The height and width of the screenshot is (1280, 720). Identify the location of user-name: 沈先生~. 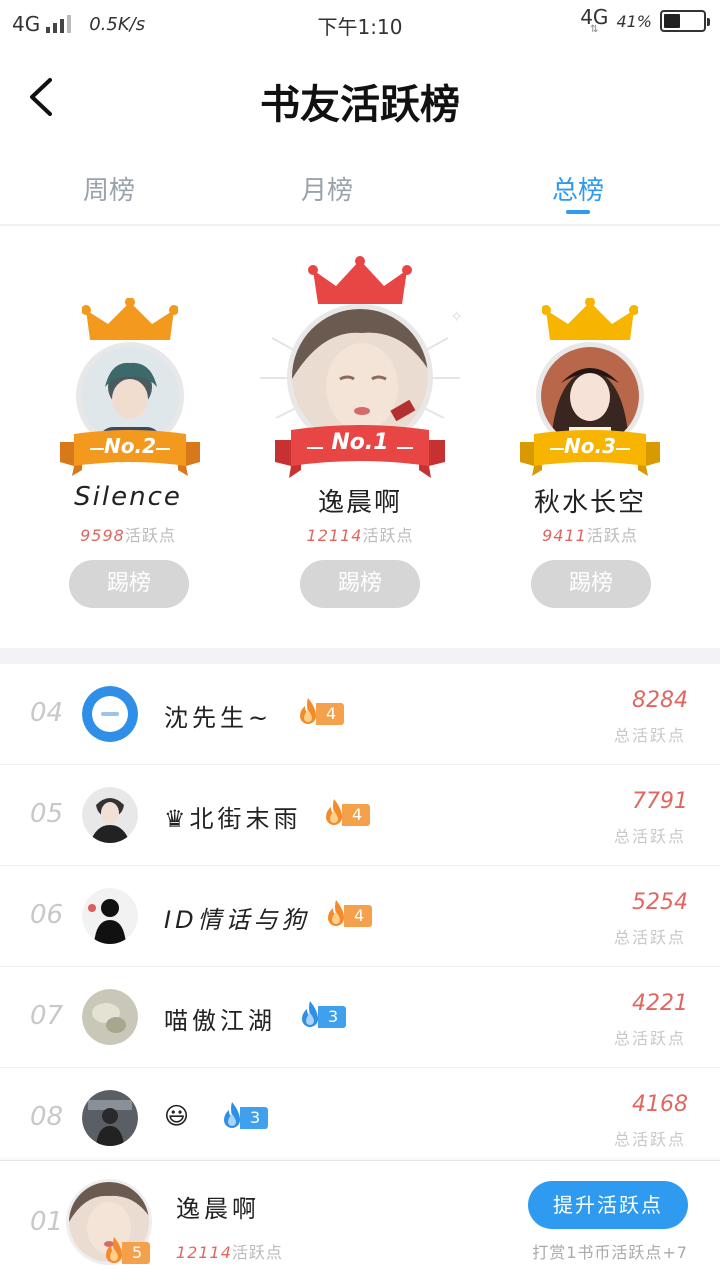
(218, 718).